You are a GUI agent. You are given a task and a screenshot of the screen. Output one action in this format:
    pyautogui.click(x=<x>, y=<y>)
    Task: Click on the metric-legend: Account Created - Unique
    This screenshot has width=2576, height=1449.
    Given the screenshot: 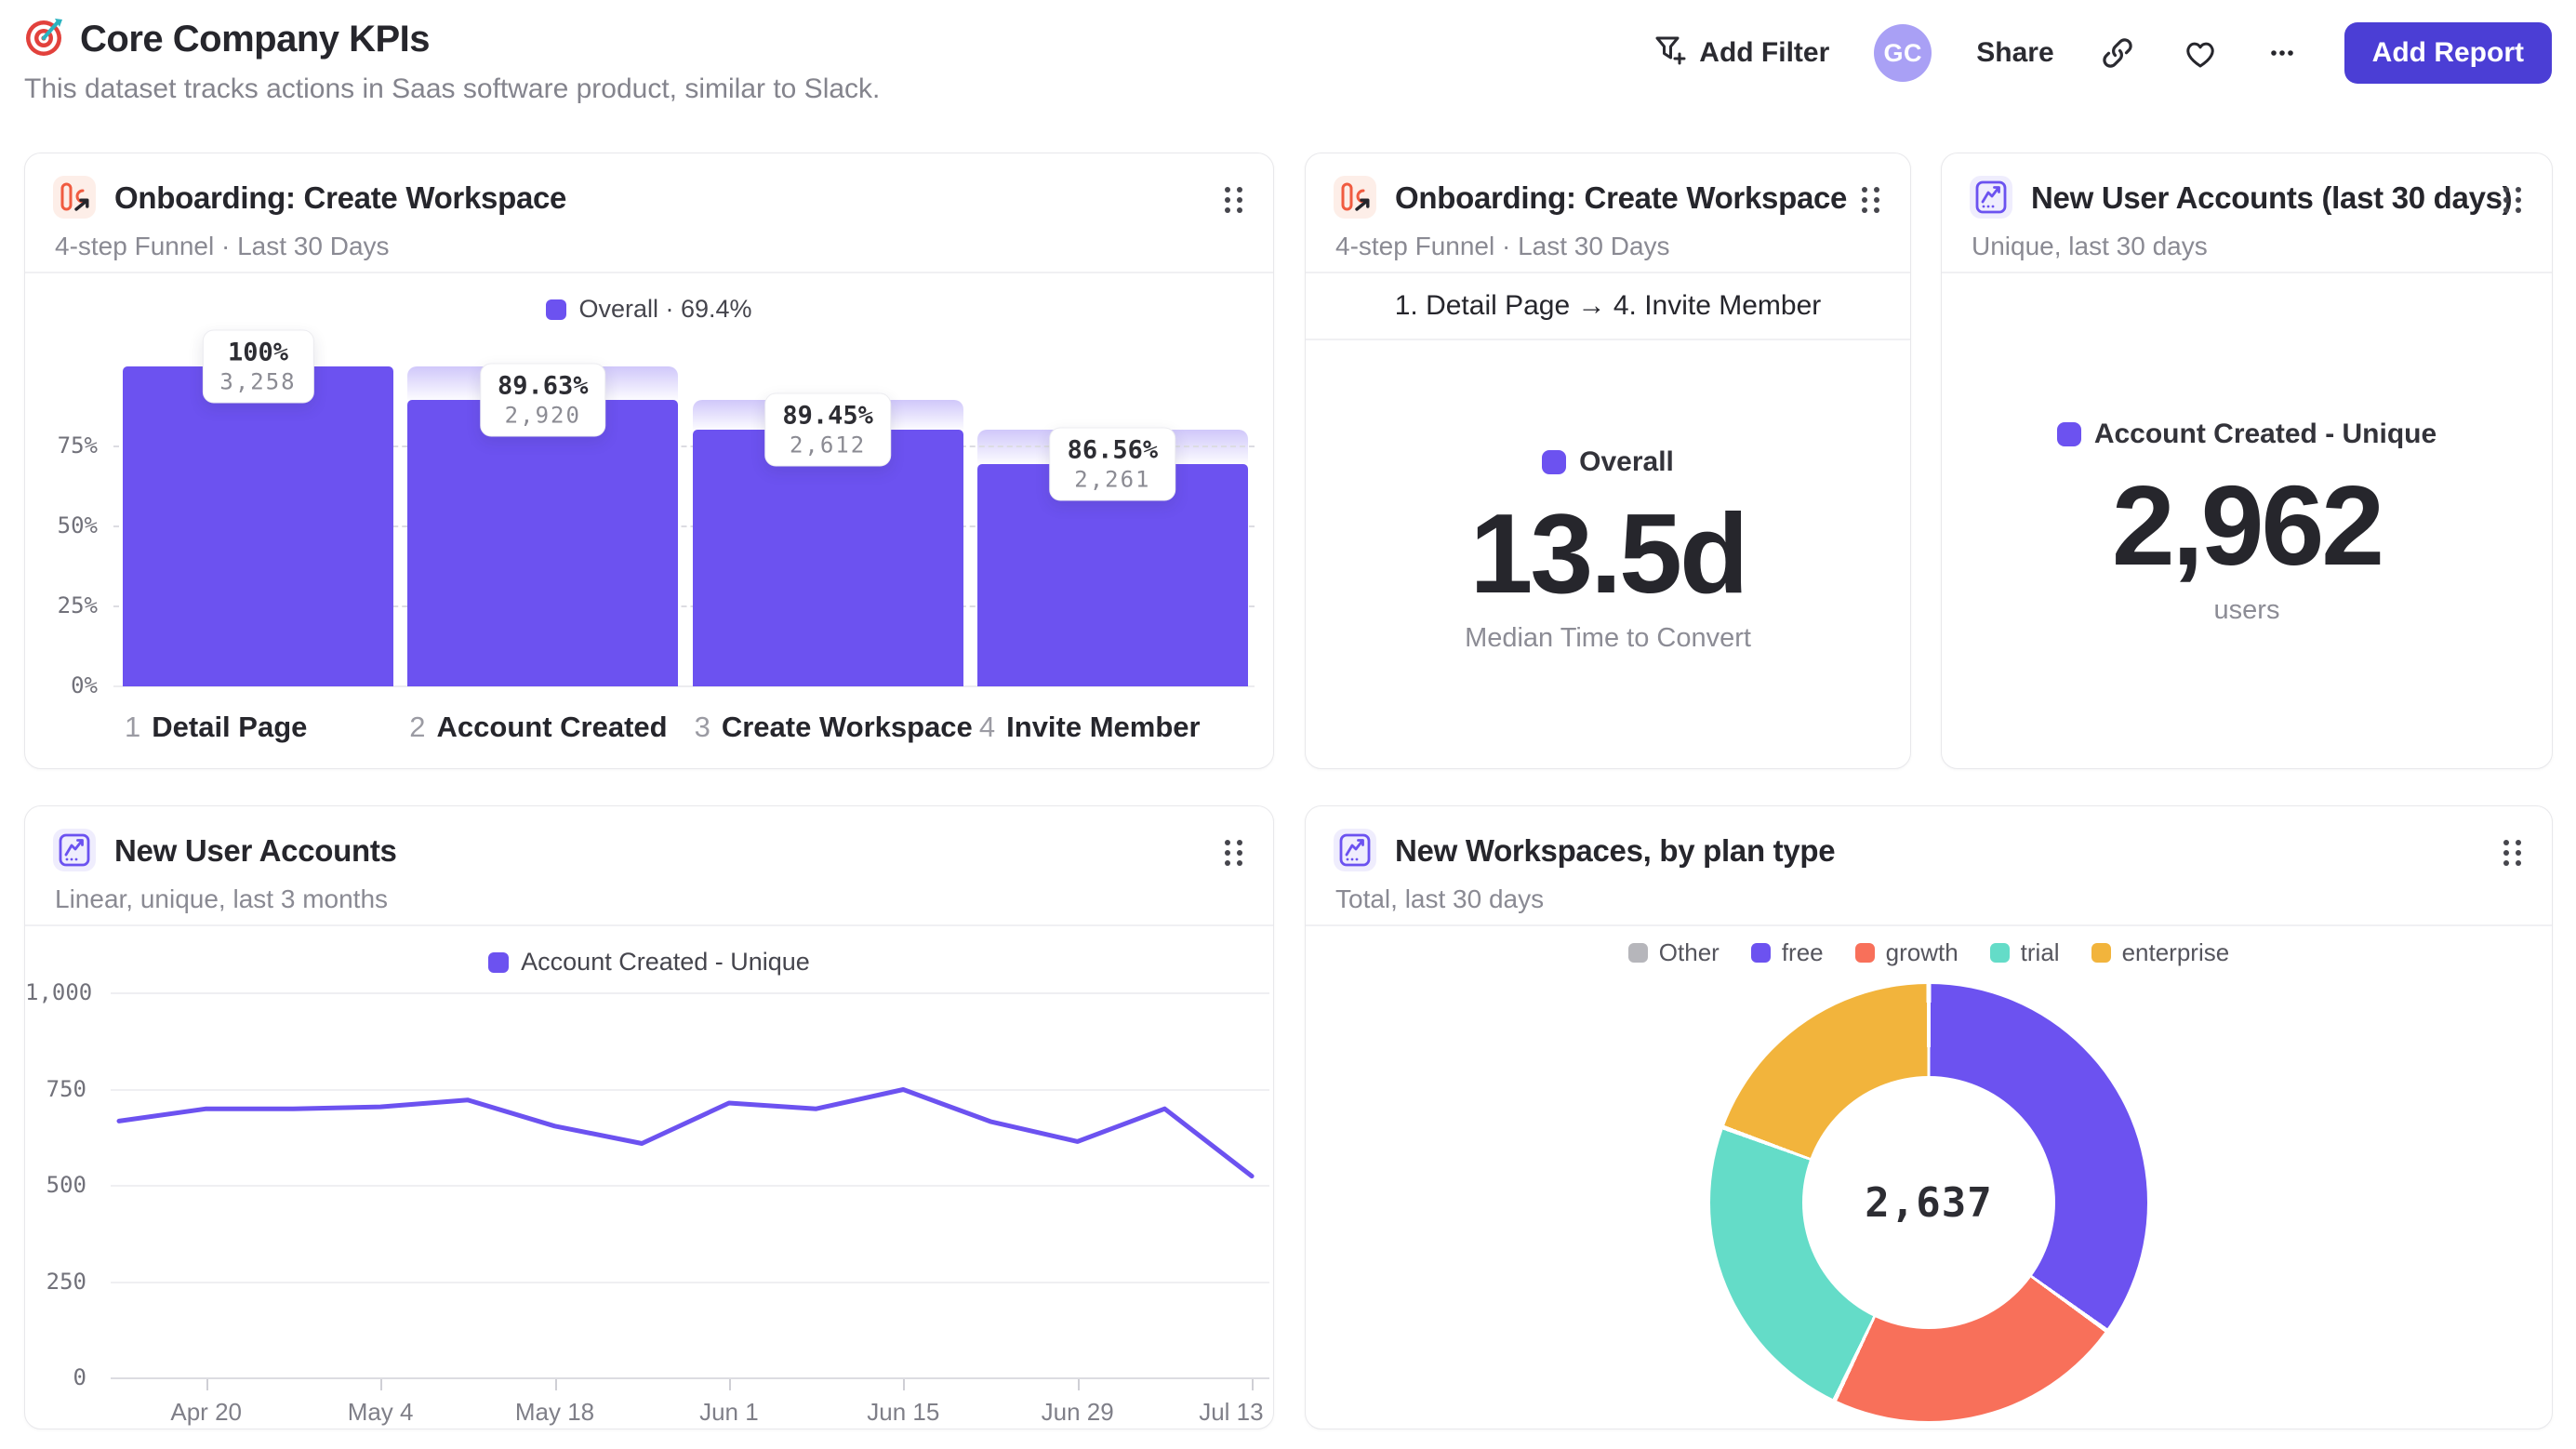 What is the action you would take?
    pyautogui.click(x=2246, y=434)
    